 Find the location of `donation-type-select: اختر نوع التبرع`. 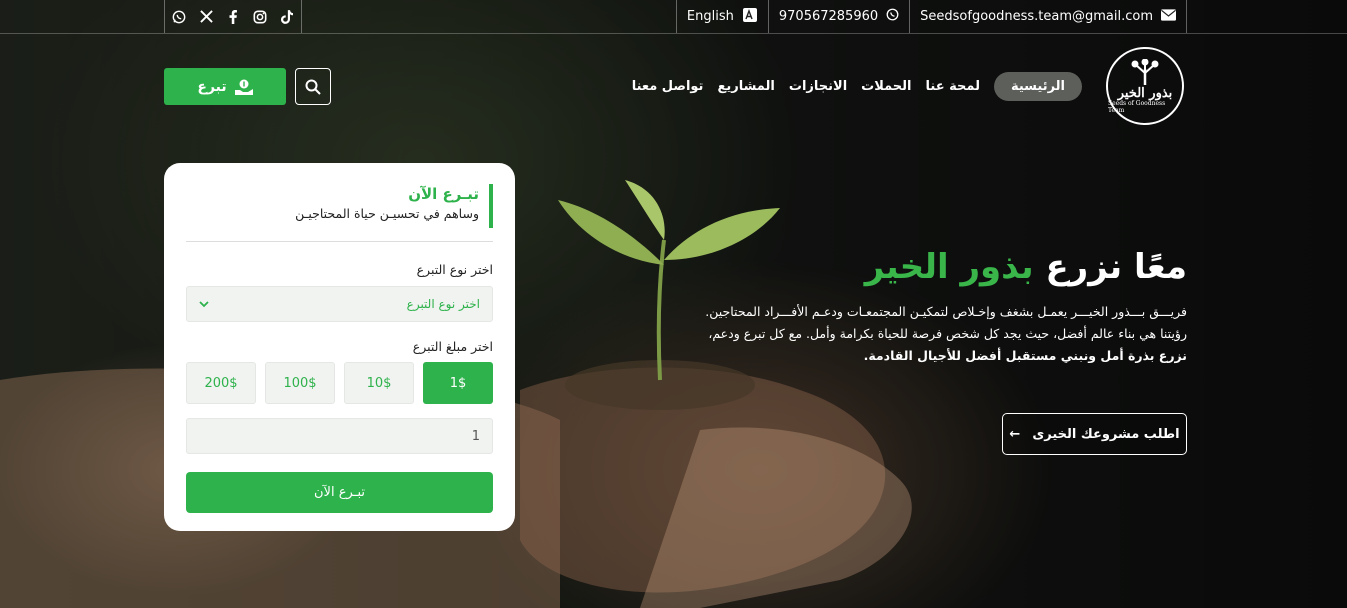

donation-type-select: اختر نوع التبرع is located at coordinates (339, 304).